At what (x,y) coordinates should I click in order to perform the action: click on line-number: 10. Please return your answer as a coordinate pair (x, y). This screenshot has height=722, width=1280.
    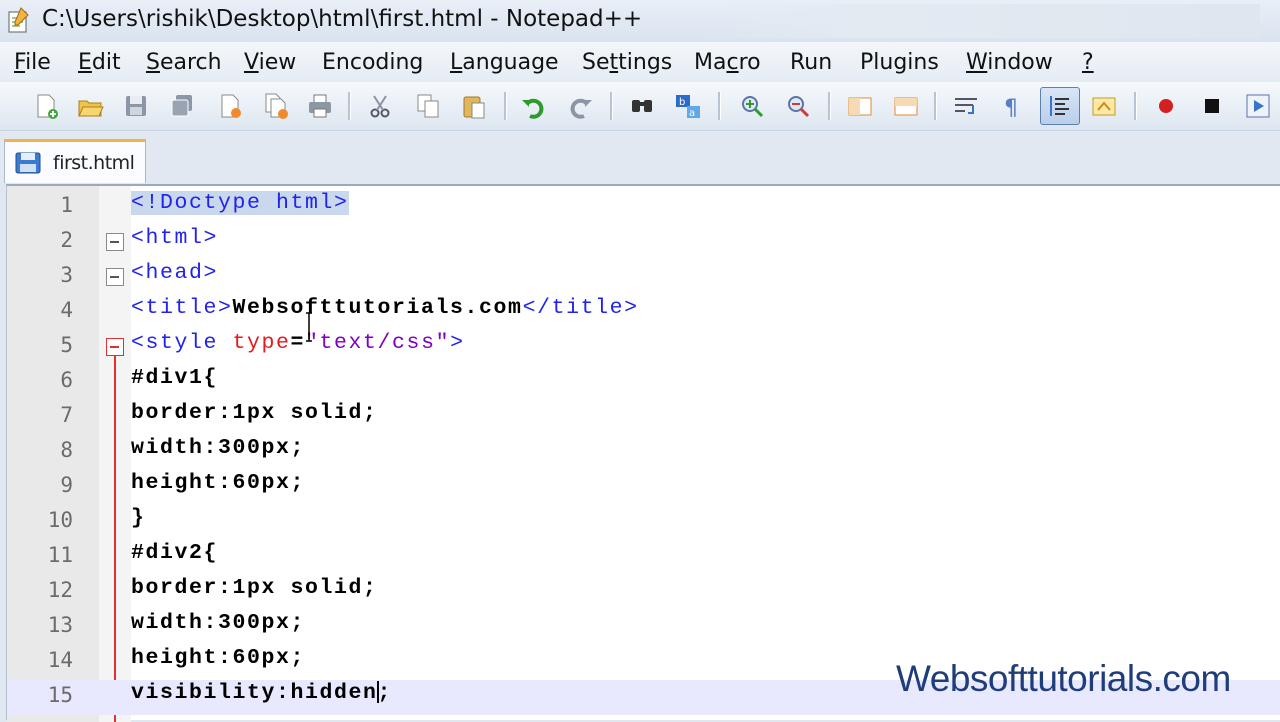
    Looking at the image, I should click on (60, 520).